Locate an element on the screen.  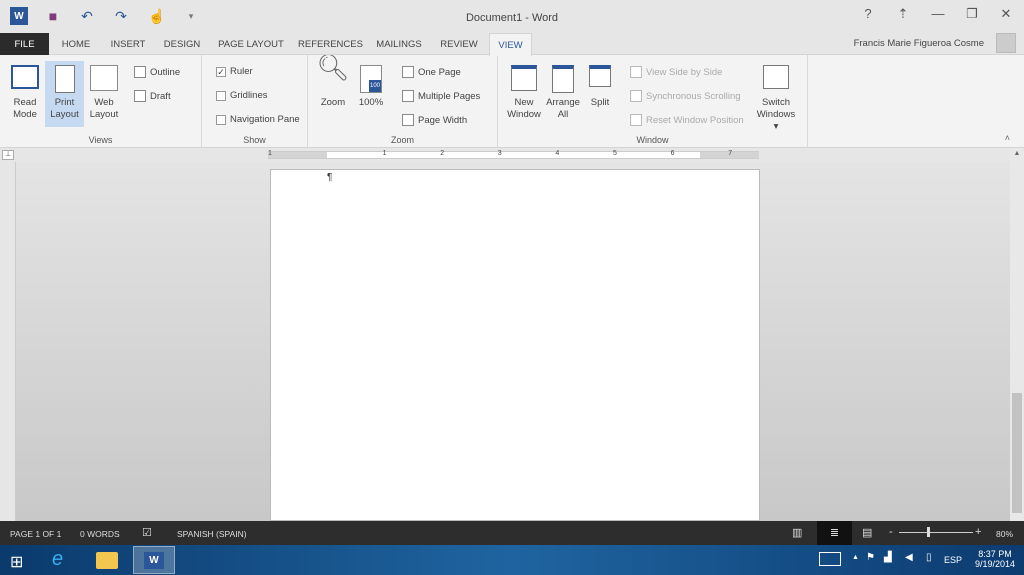
reset-window-position-button: Reset Window Position is located at coordinates (687, 120).